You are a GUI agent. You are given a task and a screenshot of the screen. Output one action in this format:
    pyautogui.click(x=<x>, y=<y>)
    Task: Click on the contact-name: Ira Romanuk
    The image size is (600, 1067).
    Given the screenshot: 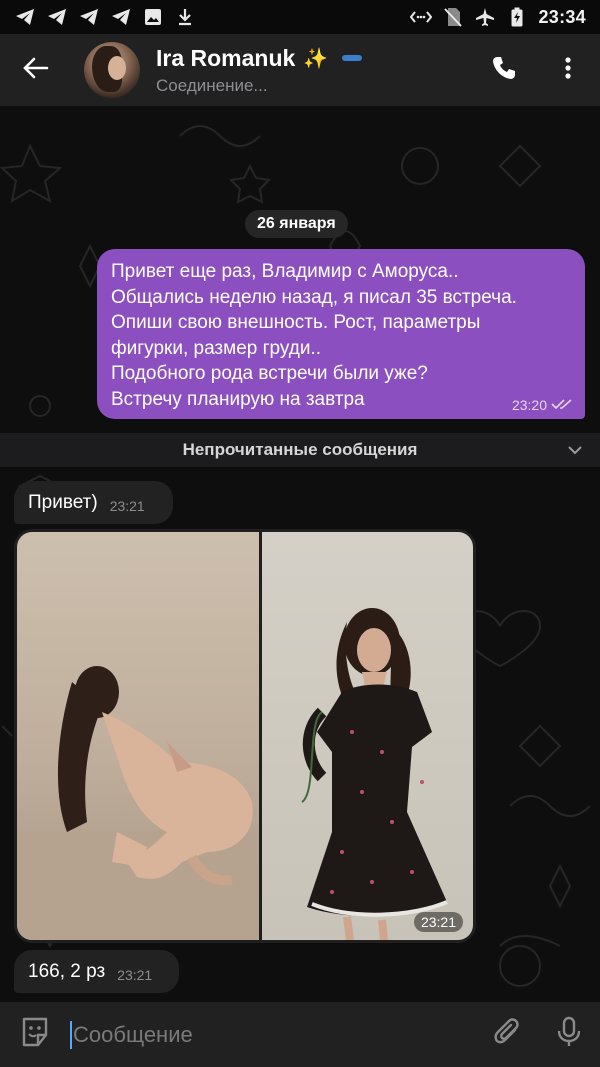 What is the action you would take?
    pyautogui.click(x=226, y=57)
    